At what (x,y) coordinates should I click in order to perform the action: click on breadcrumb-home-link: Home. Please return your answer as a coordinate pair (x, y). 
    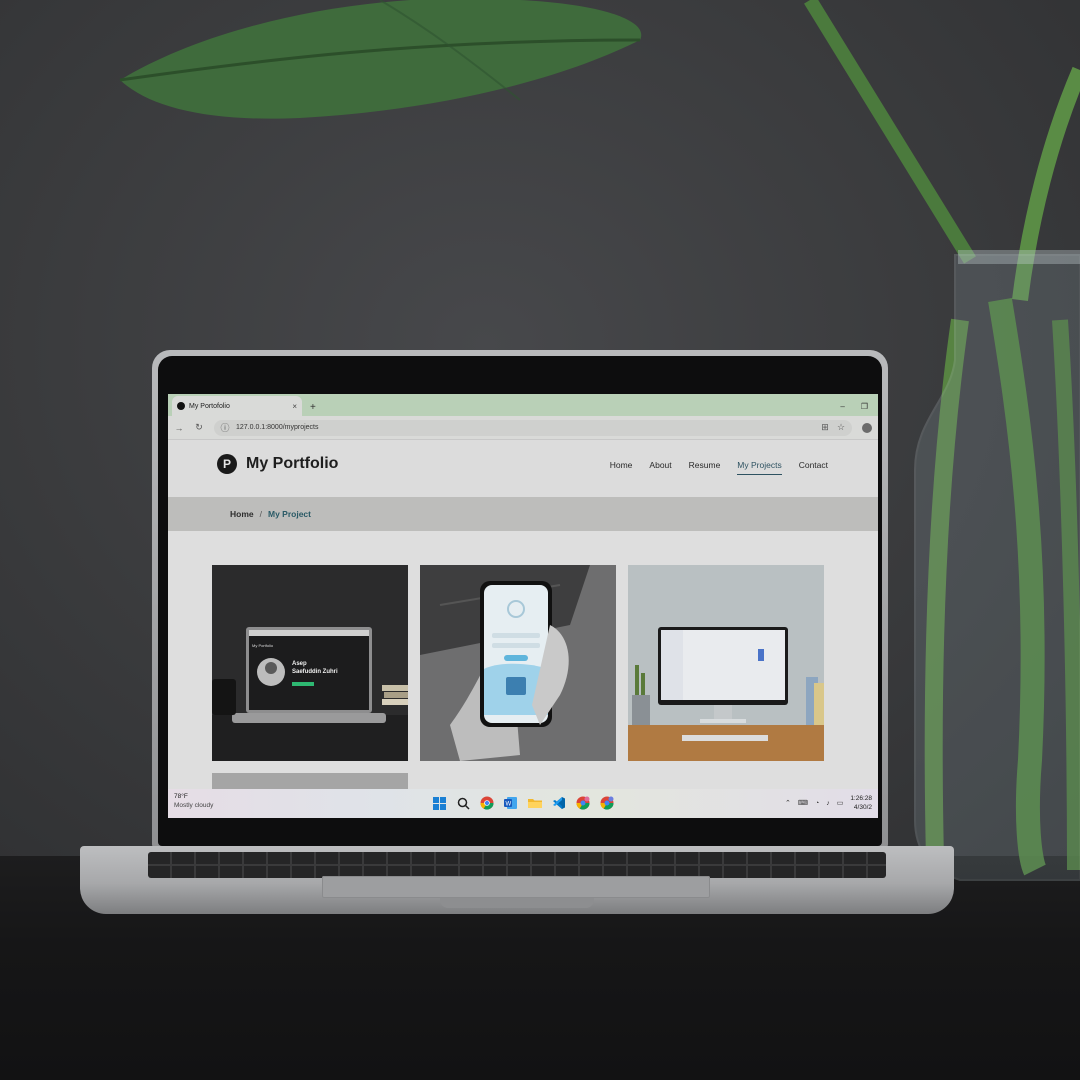
    Looking at the image, I should click on (242, 514).